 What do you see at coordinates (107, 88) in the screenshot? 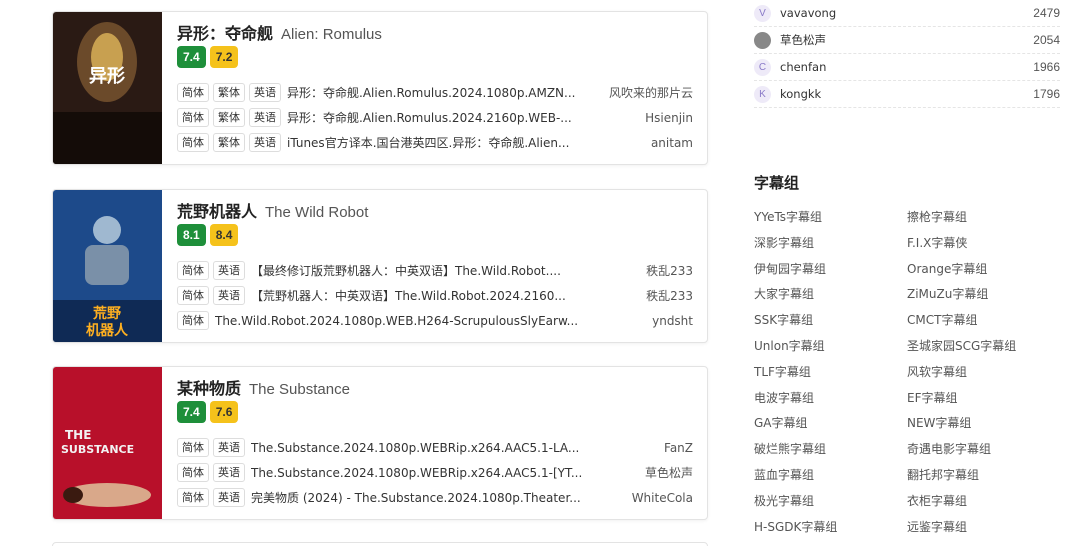
I see `movie-poster: 异形` at bounding box center [107, 88].